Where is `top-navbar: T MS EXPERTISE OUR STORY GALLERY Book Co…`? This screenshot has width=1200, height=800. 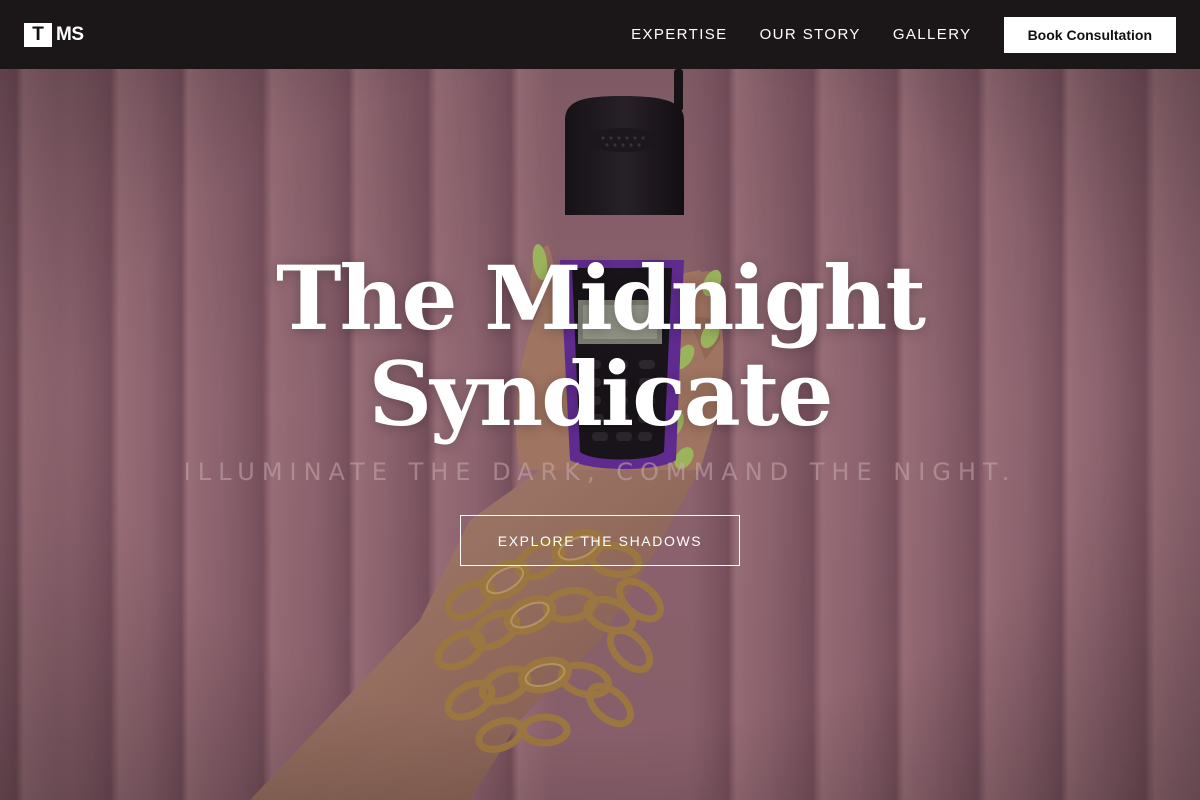 top-navbar: T MS EXPERTISE OUR STORY GALLERY Book Co… is located at coordinates (600, 34).